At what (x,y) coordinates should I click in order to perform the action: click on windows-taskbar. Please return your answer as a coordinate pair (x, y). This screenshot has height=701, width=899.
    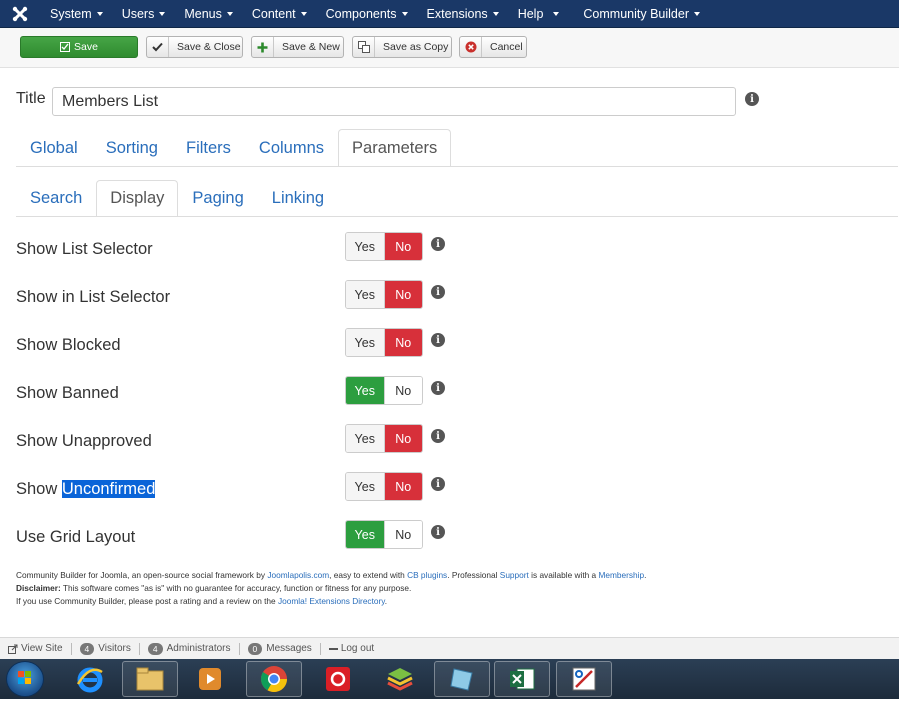
    Looking at the image, I should click on (449, 679).